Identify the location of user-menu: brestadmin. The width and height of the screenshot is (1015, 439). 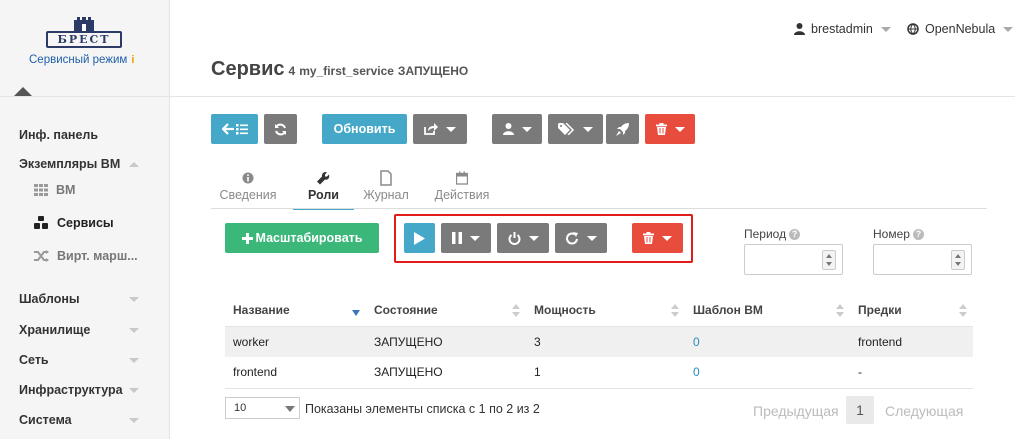
(842, 29).